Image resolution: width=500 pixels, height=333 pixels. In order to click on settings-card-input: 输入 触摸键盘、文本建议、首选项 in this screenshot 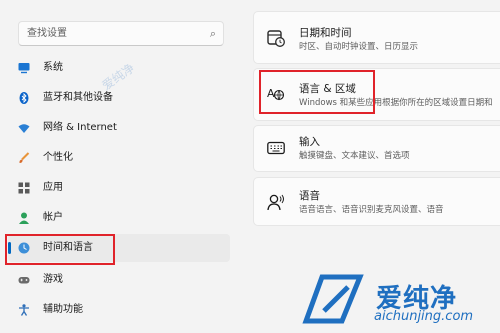, I will do `click(376, 148)`.